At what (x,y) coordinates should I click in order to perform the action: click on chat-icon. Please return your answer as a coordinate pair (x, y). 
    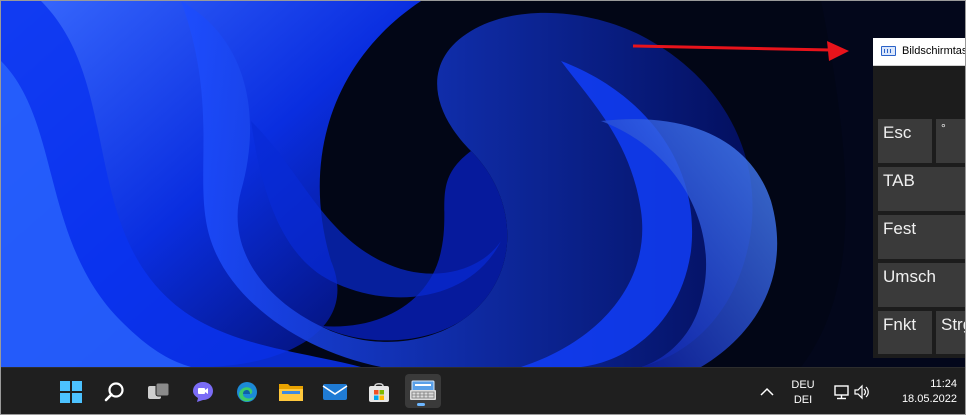
    Looking at the image, I should click on (203, 392).